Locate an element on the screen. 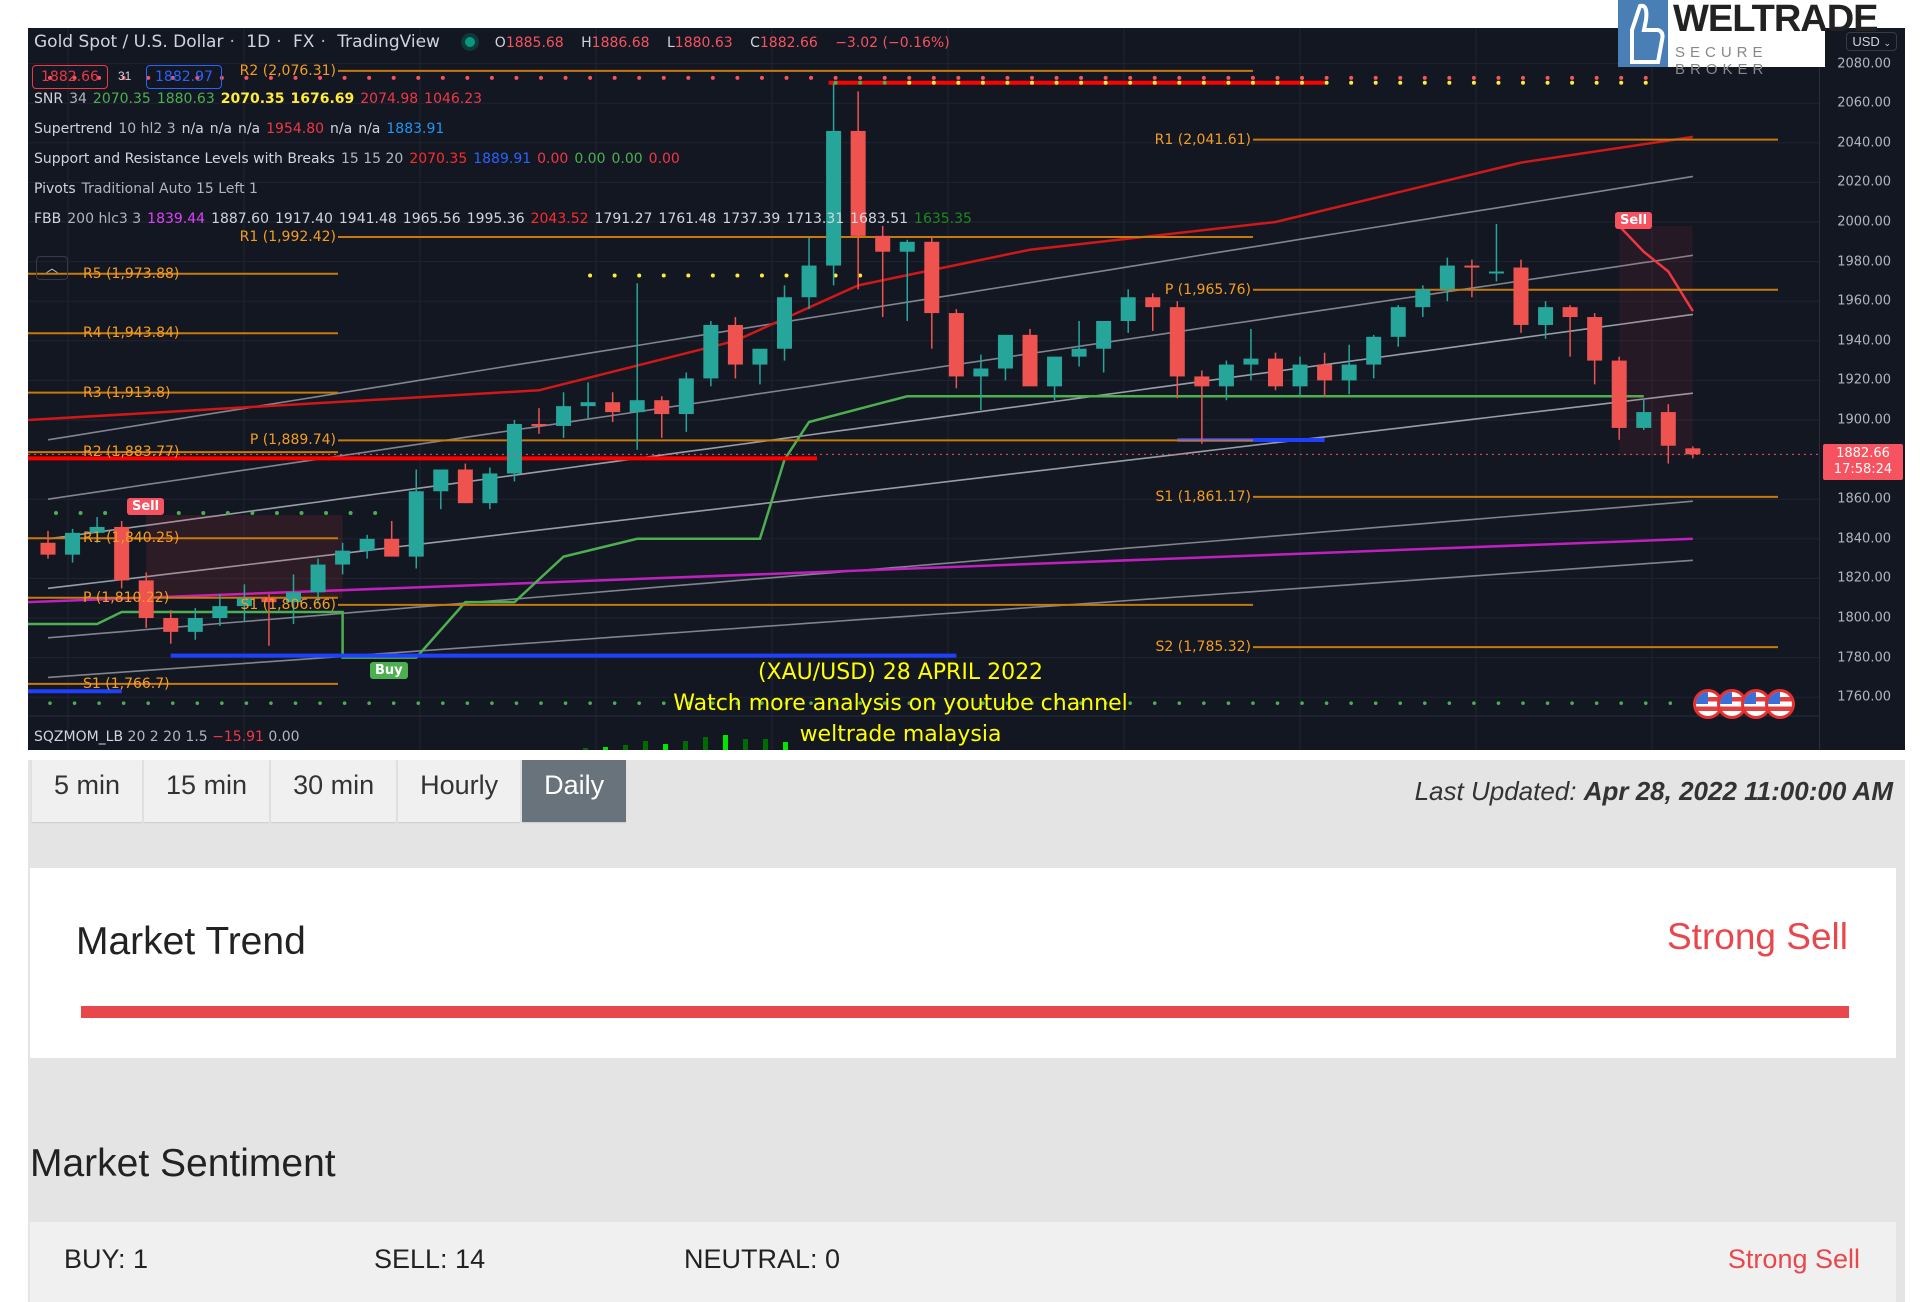  market-trend-bar is located at coordinates (965, 1012).